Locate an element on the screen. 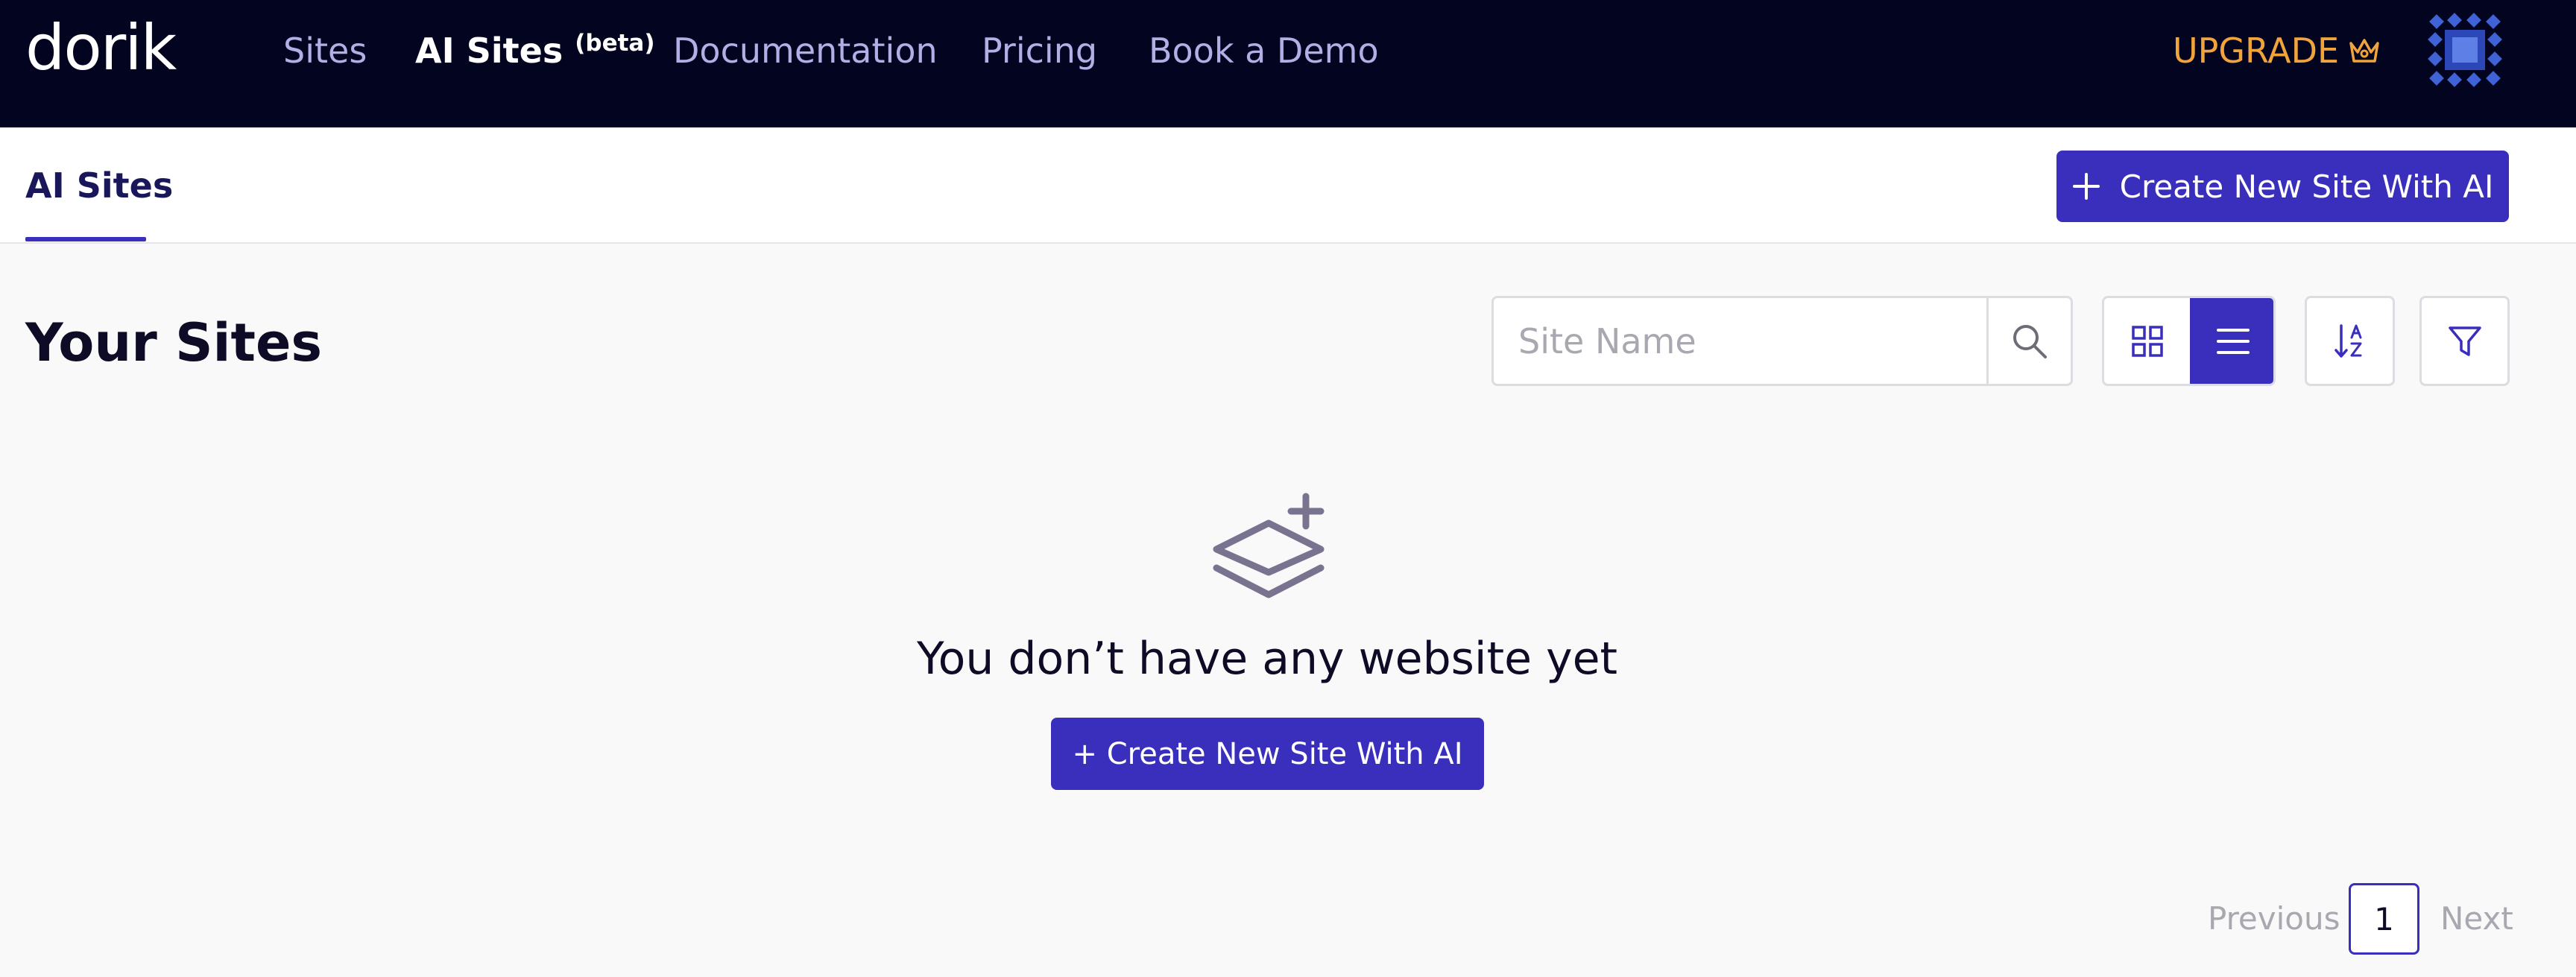 The image size is (2576, 977). site-name-search-input is located at coordinates (1740, 341).